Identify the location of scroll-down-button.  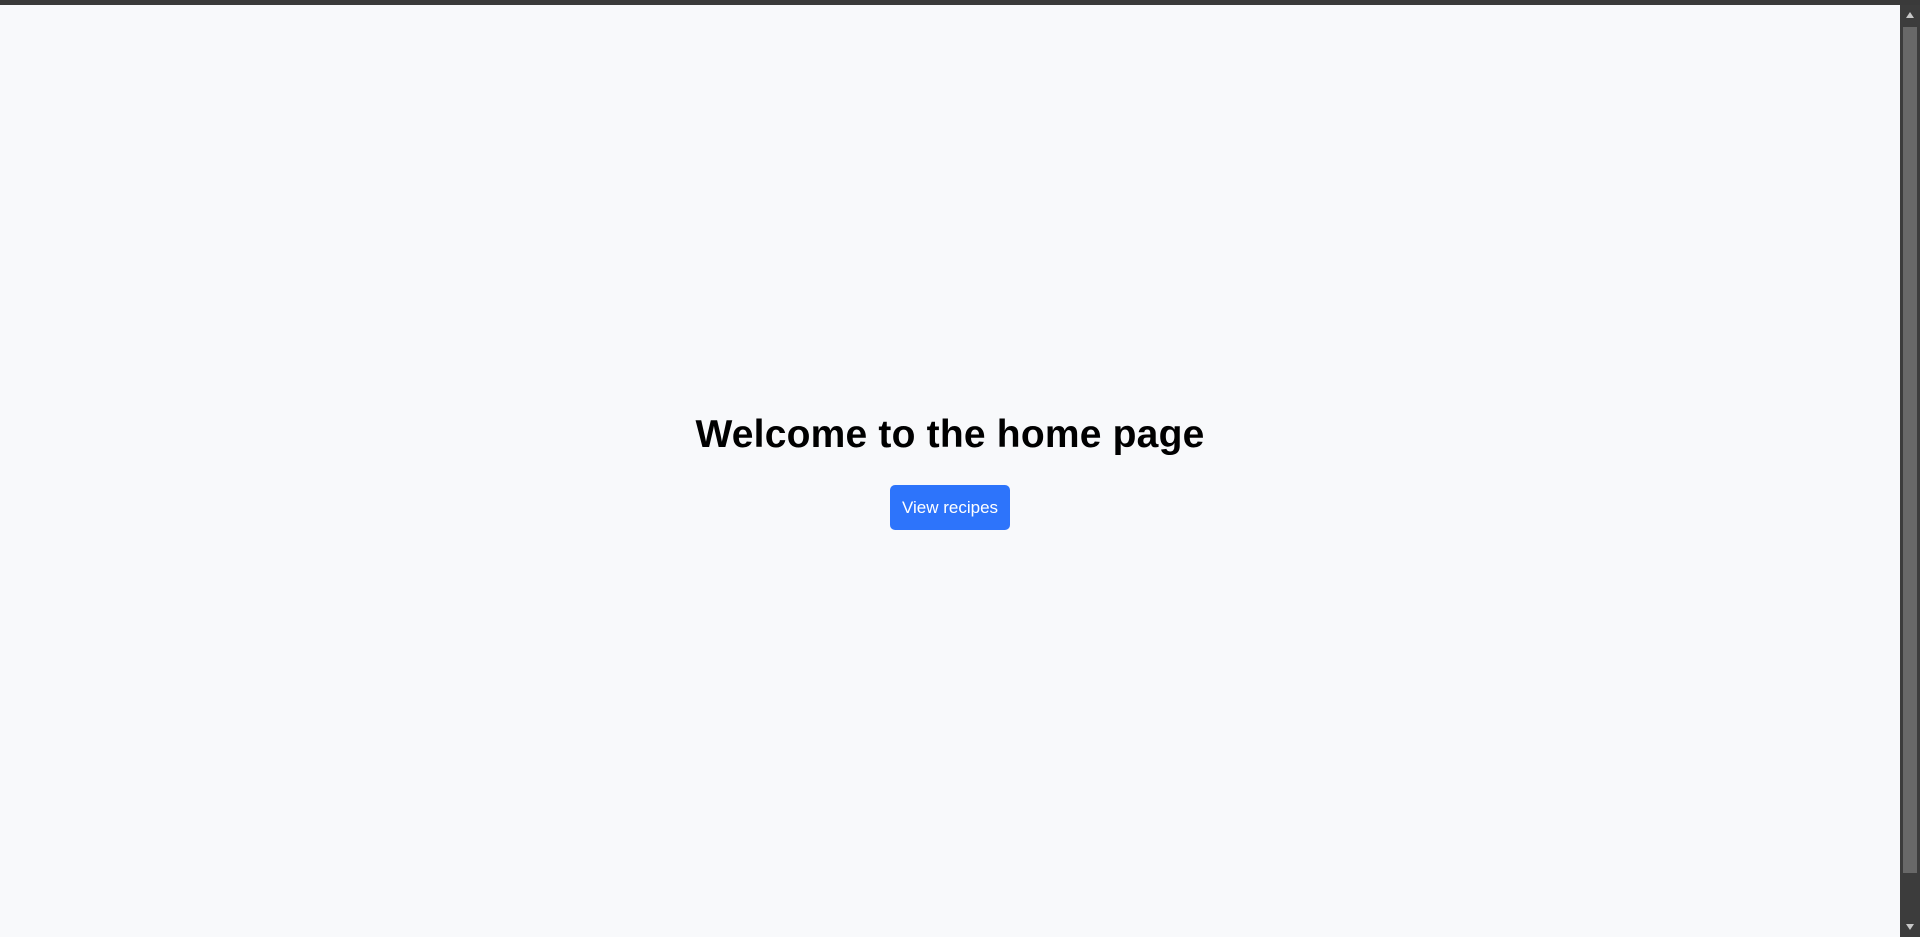
(1910, 927).